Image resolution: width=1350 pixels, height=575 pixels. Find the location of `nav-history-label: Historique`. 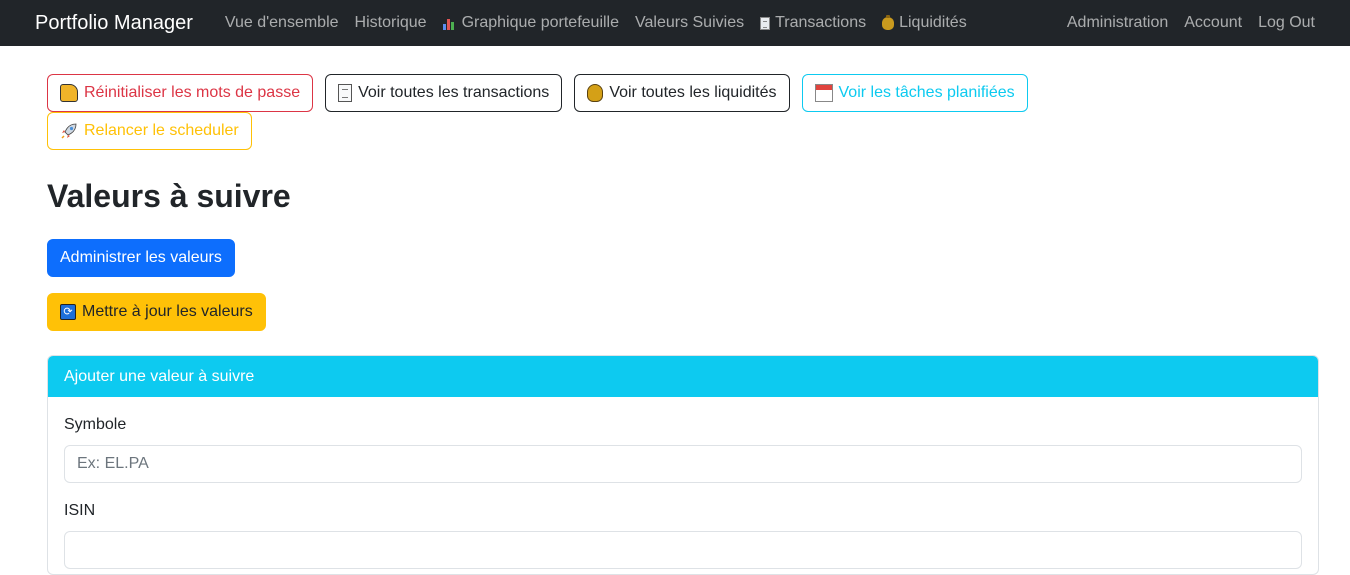

nav-history-label: Historique is located at coordinates (390, 22).